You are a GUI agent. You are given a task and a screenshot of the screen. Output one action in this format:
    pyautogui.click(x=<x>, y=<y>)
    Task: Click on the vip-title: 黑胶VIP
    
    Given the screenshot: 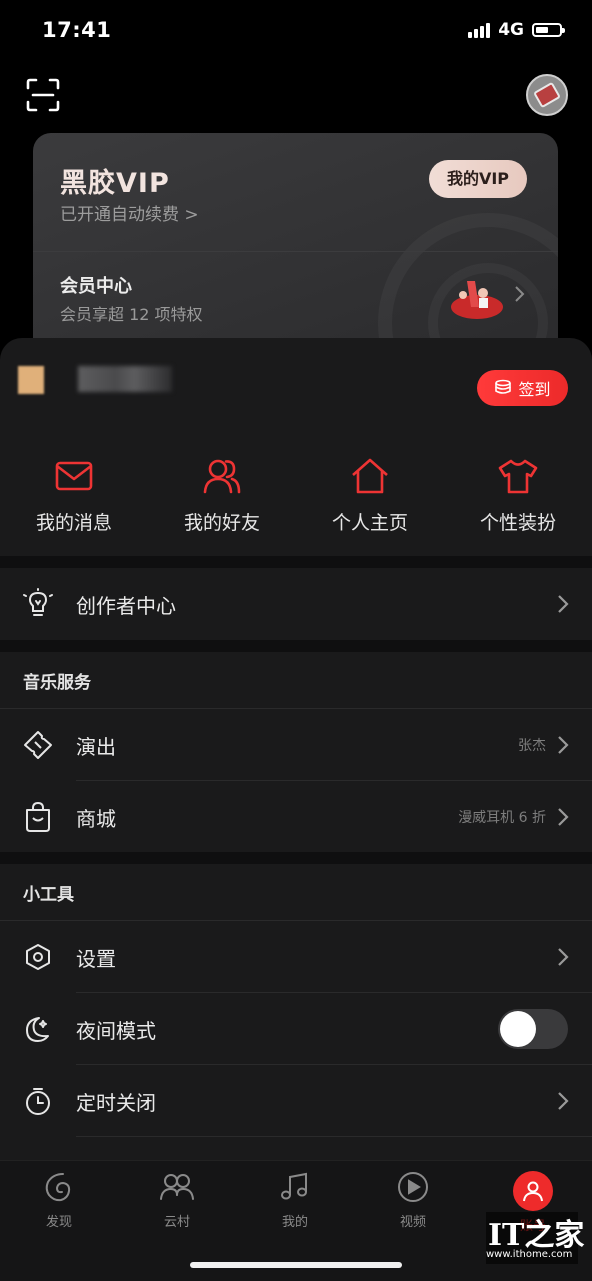 What is the action you would take?
    pyautogui.click(x=115, y=183)
    